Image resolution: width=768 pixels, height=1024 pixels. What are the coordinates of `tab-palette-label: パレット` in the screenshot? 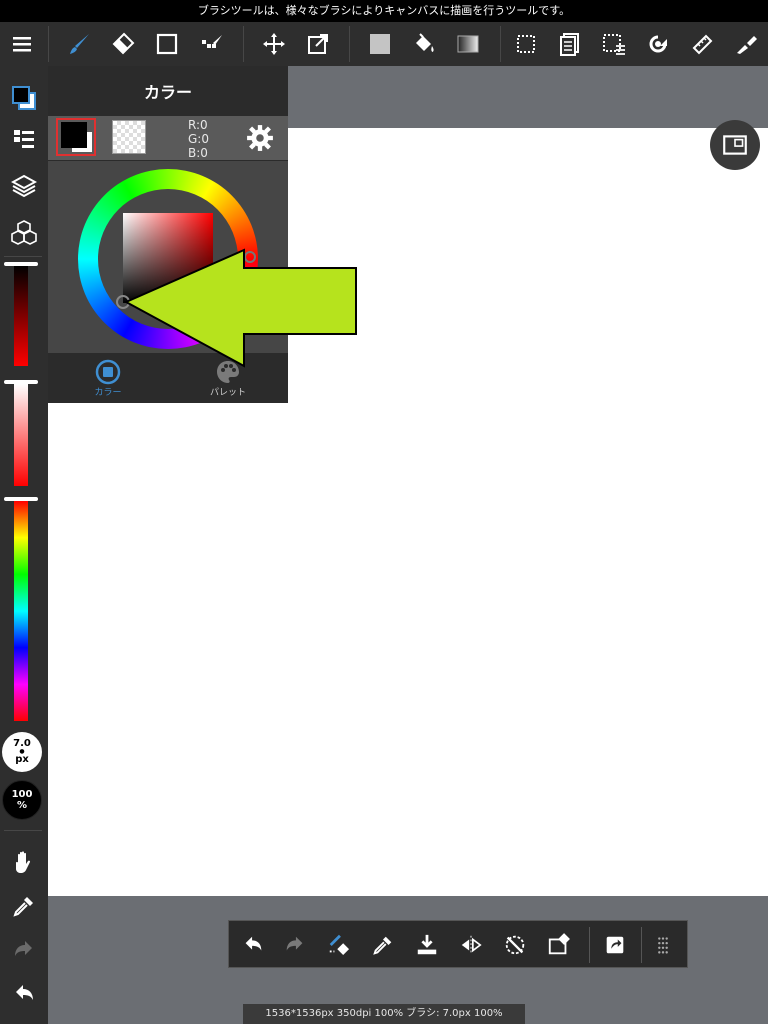 It's located at (227, 392).